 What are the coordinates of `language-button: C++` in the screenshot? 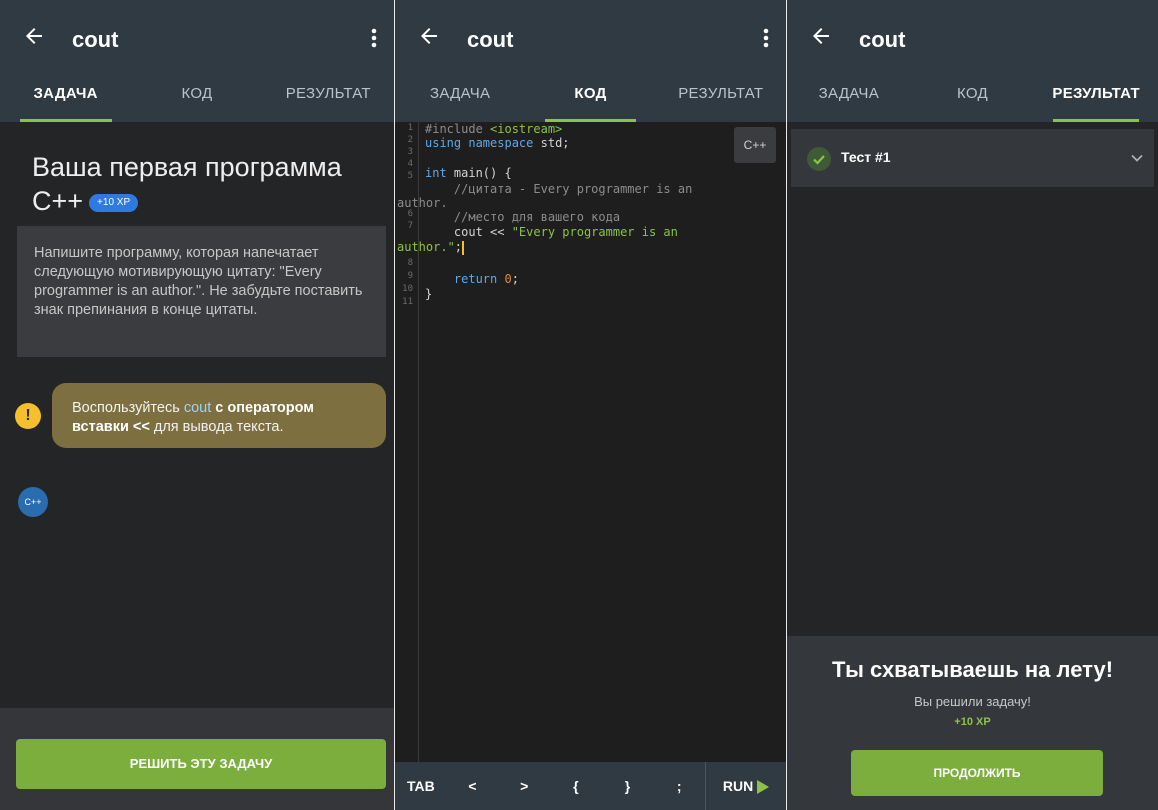 It's located at (755, 145).